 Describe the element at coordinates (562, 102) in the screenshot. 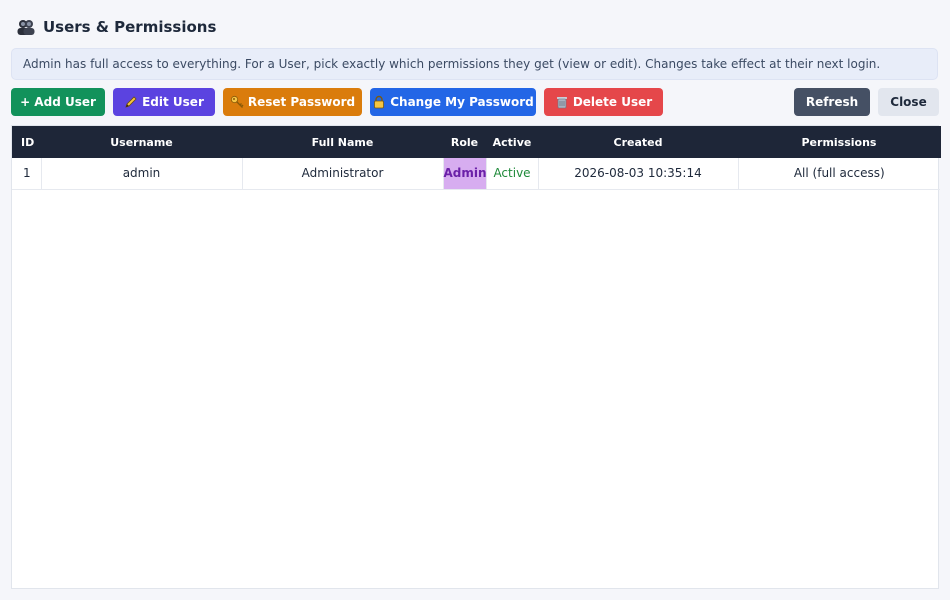

I see `trash-icon` at that location.